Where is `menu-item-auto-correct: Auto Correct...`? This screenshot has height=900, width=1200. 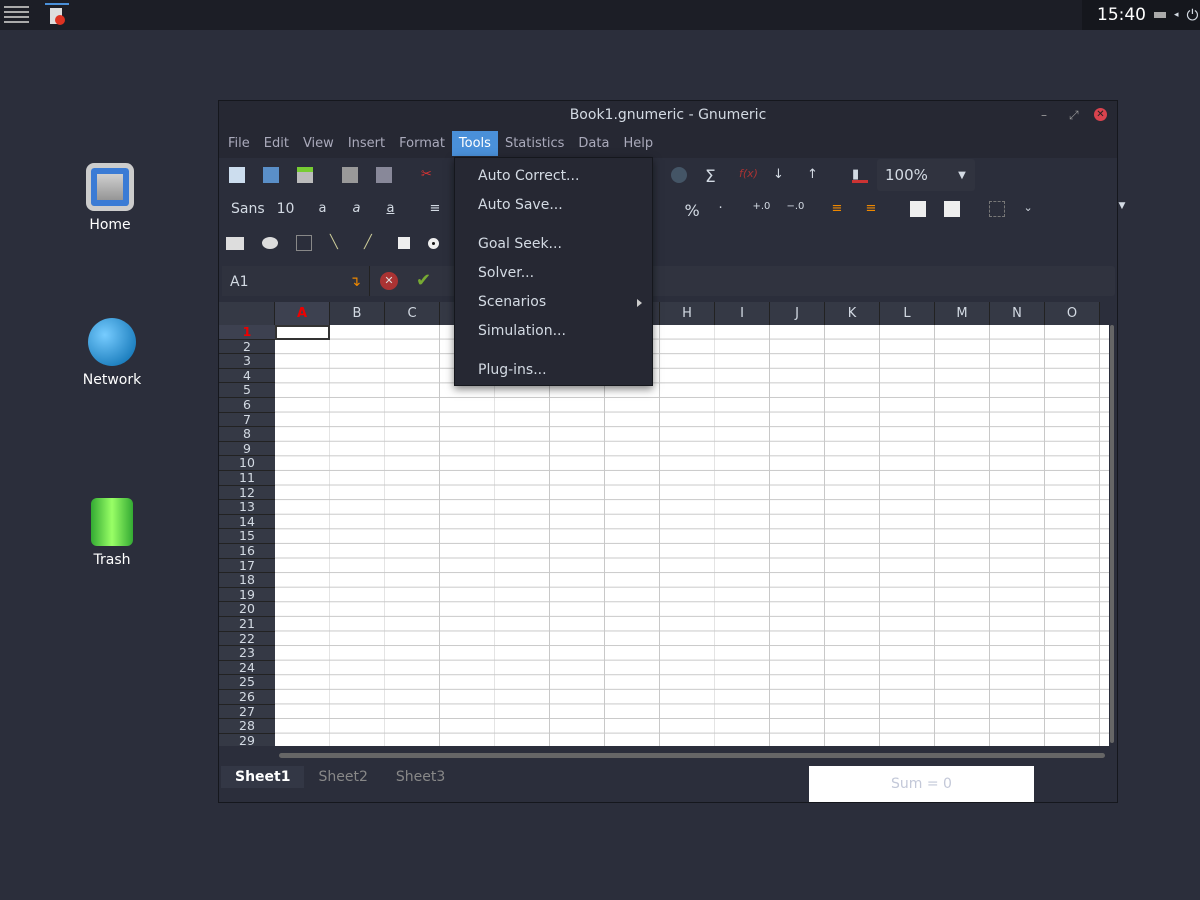
menu-item-auto-correct: Auto Correct... is located at coordinates (553, 176).